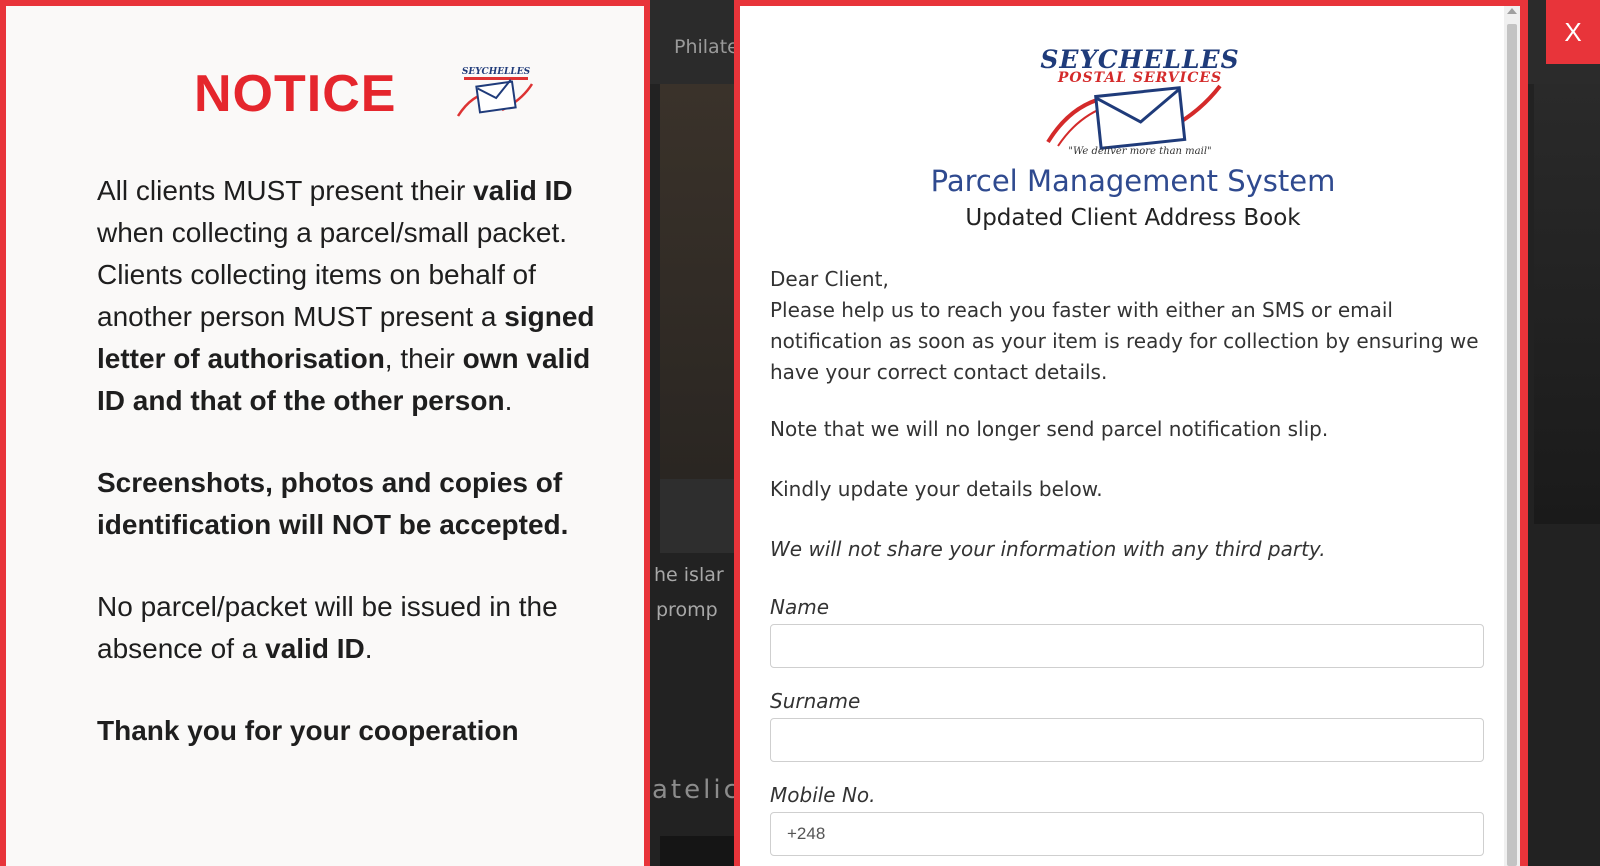  I want to click on form-scrollbar, so click(1512, 436).